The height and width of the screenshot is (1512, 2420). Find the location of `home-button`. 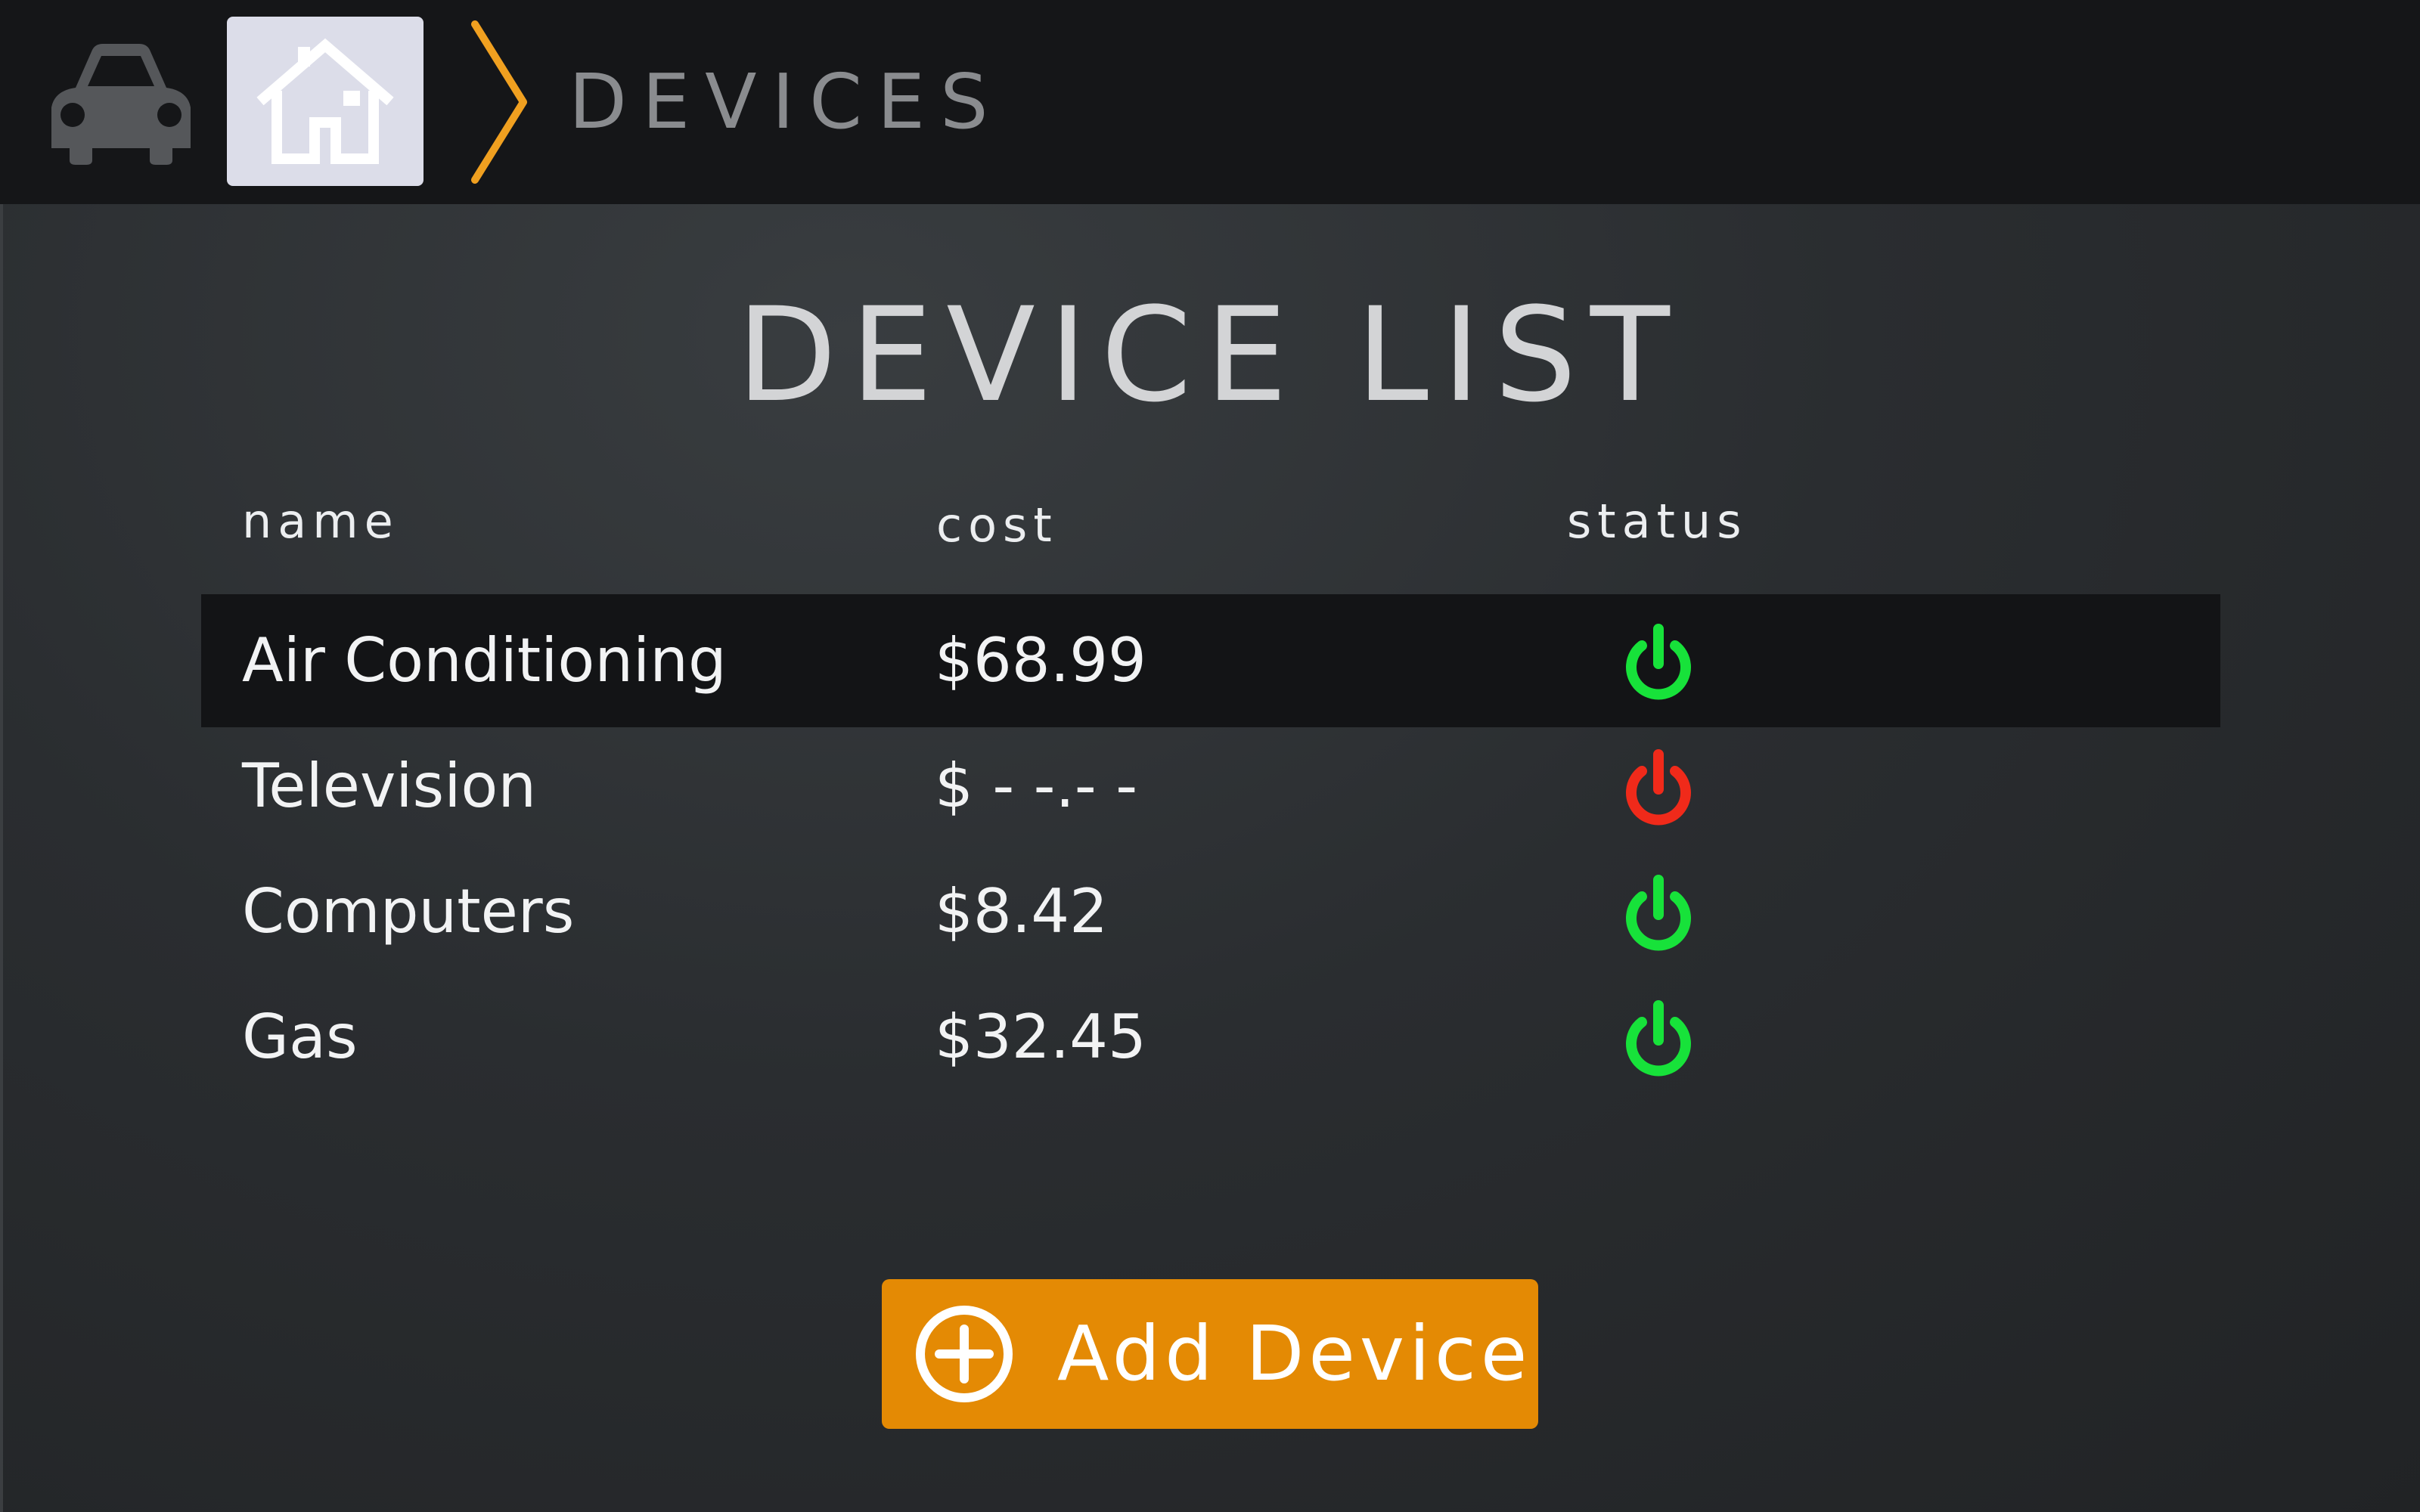

home-button is located at coordinates (325, 101).